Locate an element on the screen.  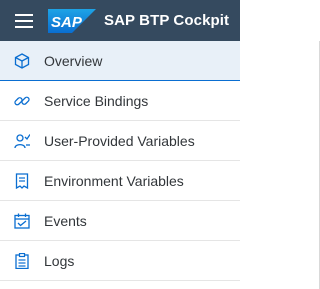
nav-item-user-provided-variables: User-Provided Variables is located at coordinates (120, 141).